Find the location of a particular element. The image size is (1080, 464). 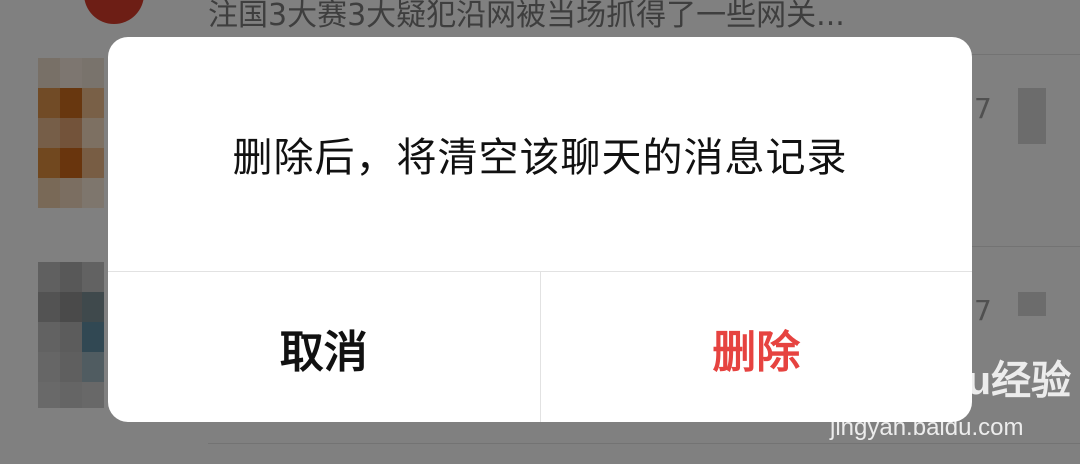

cancel-button: 取消 is located at coordinates (324, 347).